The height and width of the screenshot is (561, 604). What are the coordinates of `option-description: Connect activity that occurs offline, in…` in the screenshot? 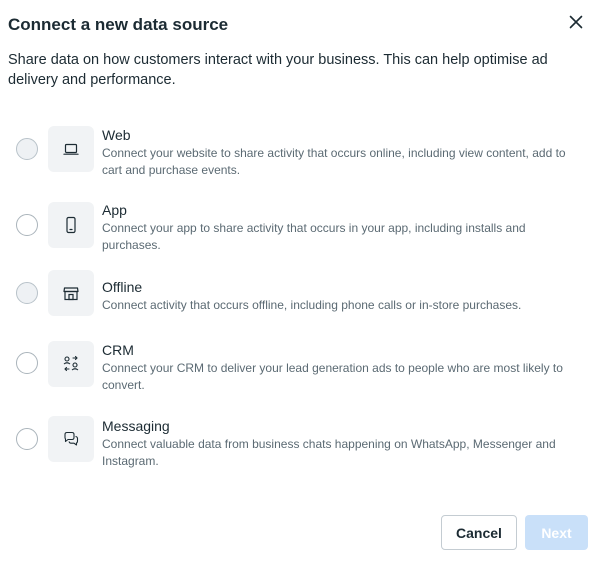 It's located at (312, 305).